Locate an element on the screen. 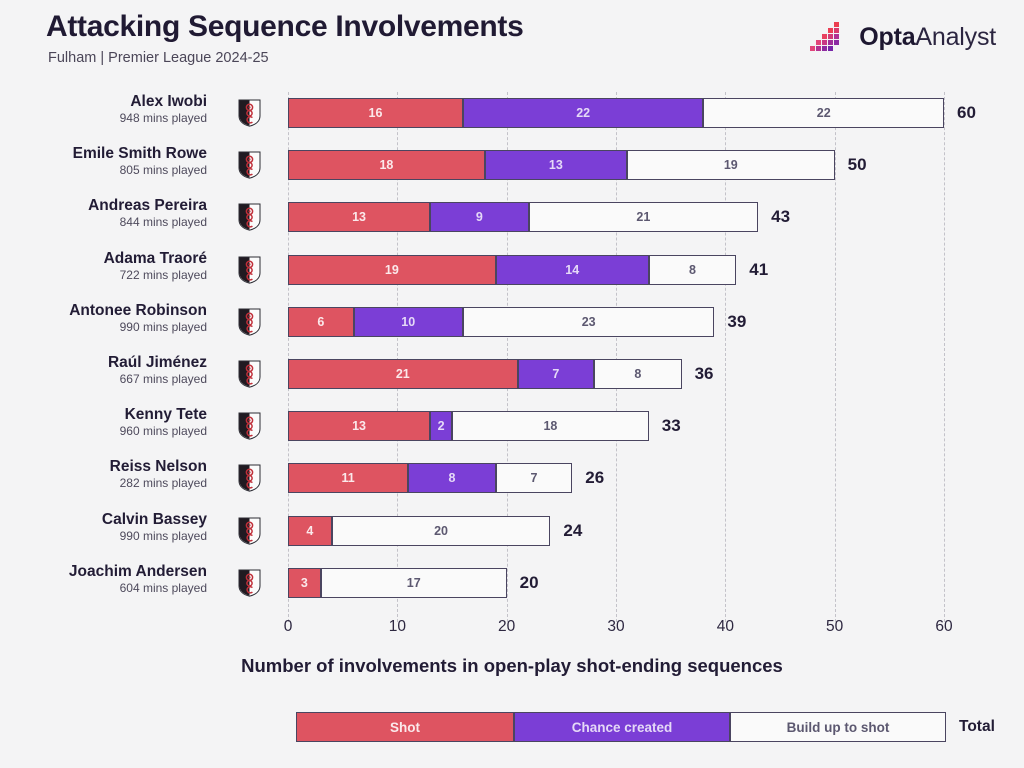 This screenshot has height=768, width=1024. player-name: Alex Iwobi is located at coordinates (168, 101).